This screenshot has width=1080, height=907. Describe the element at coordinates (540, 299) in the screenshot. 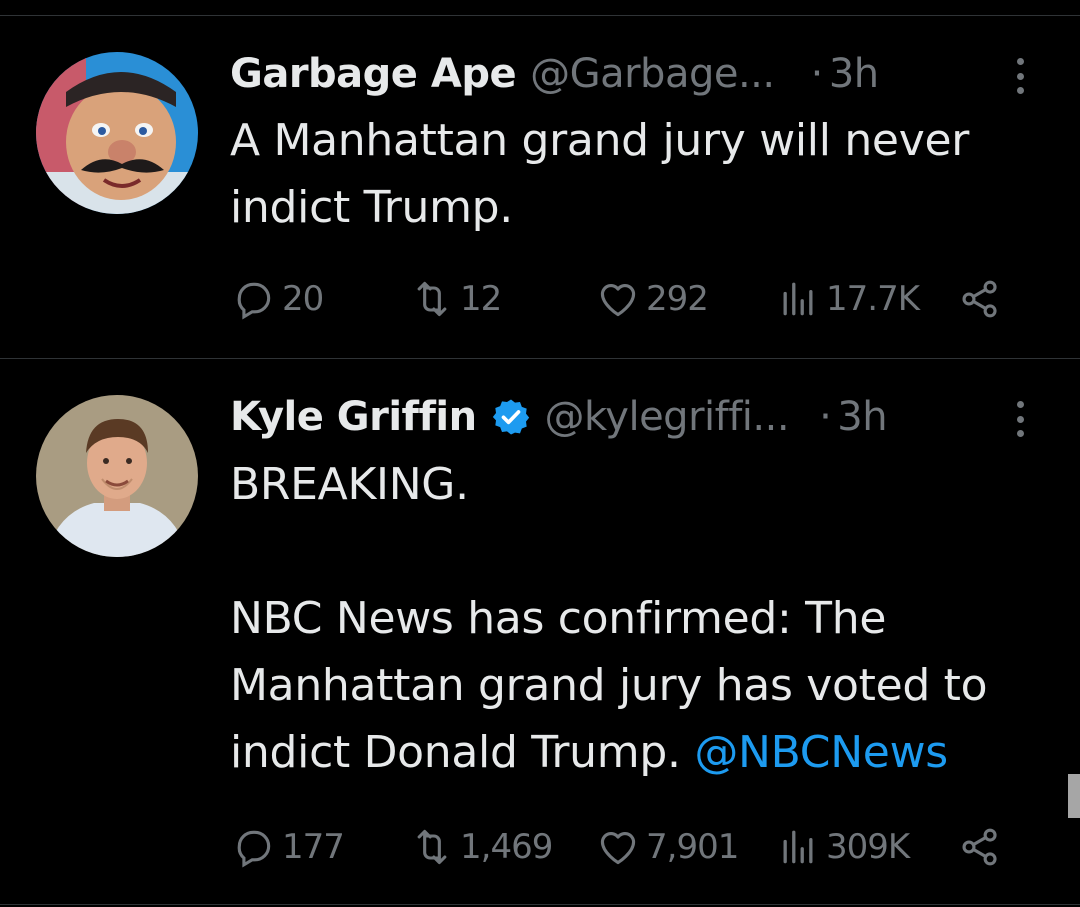

I see `action-bar: 20 12 292 17.7K` at that location.